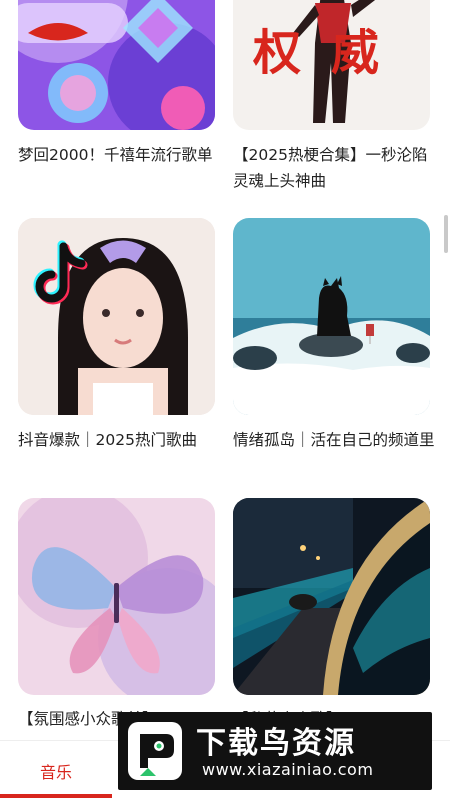 The height and width of the screenshot is (800, 450). What do you see at coordinates (335, 168) in the screenshot?
I see `playlist-title-2: 【2025热梗合集】一秒沦陷灵魂上头神曲` at bounding box center [335, 168].